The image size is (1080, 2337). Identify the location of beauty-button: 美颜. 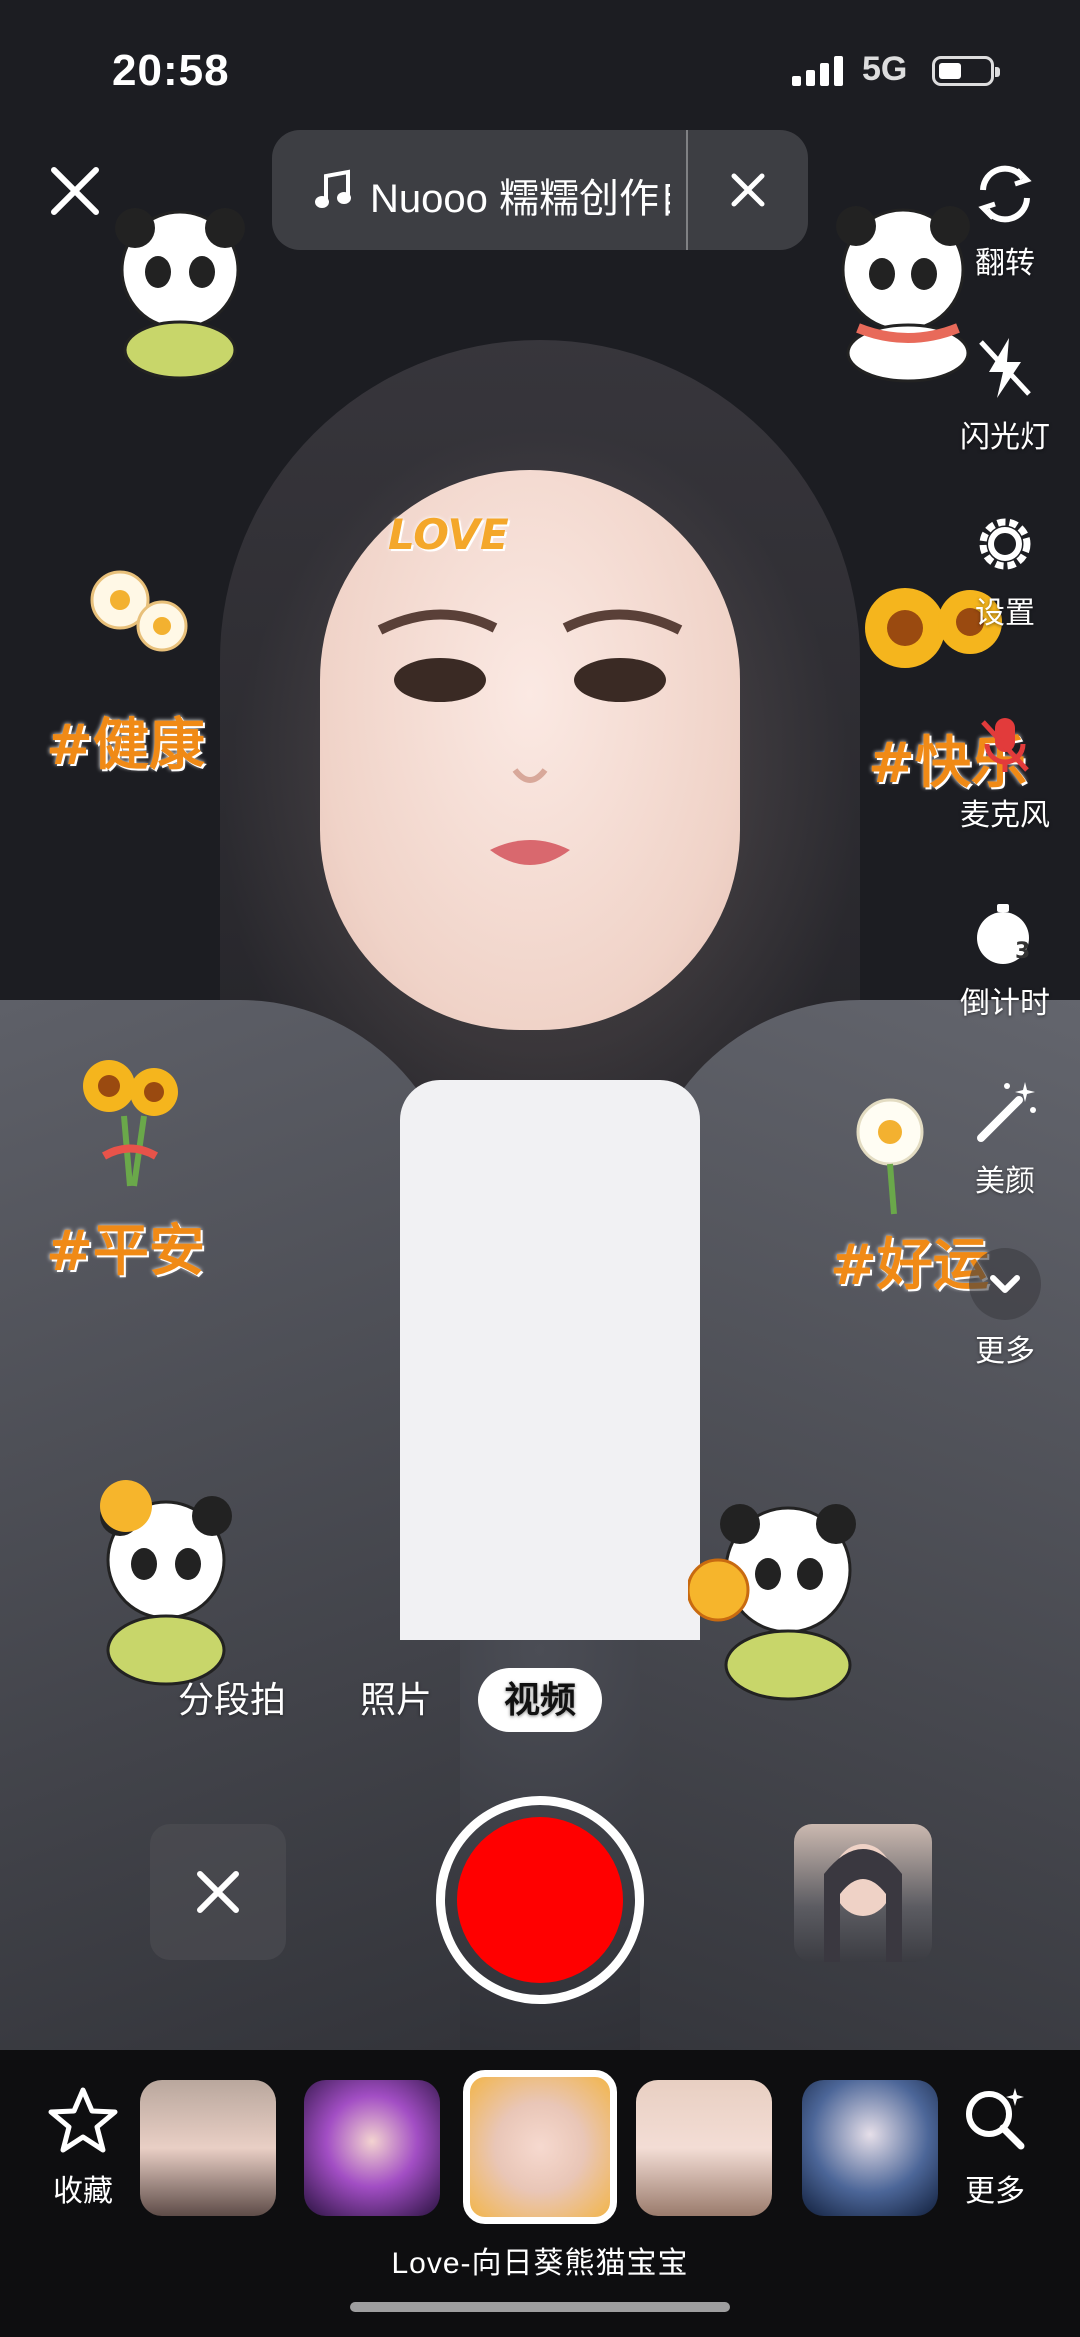
(1005, 1137).